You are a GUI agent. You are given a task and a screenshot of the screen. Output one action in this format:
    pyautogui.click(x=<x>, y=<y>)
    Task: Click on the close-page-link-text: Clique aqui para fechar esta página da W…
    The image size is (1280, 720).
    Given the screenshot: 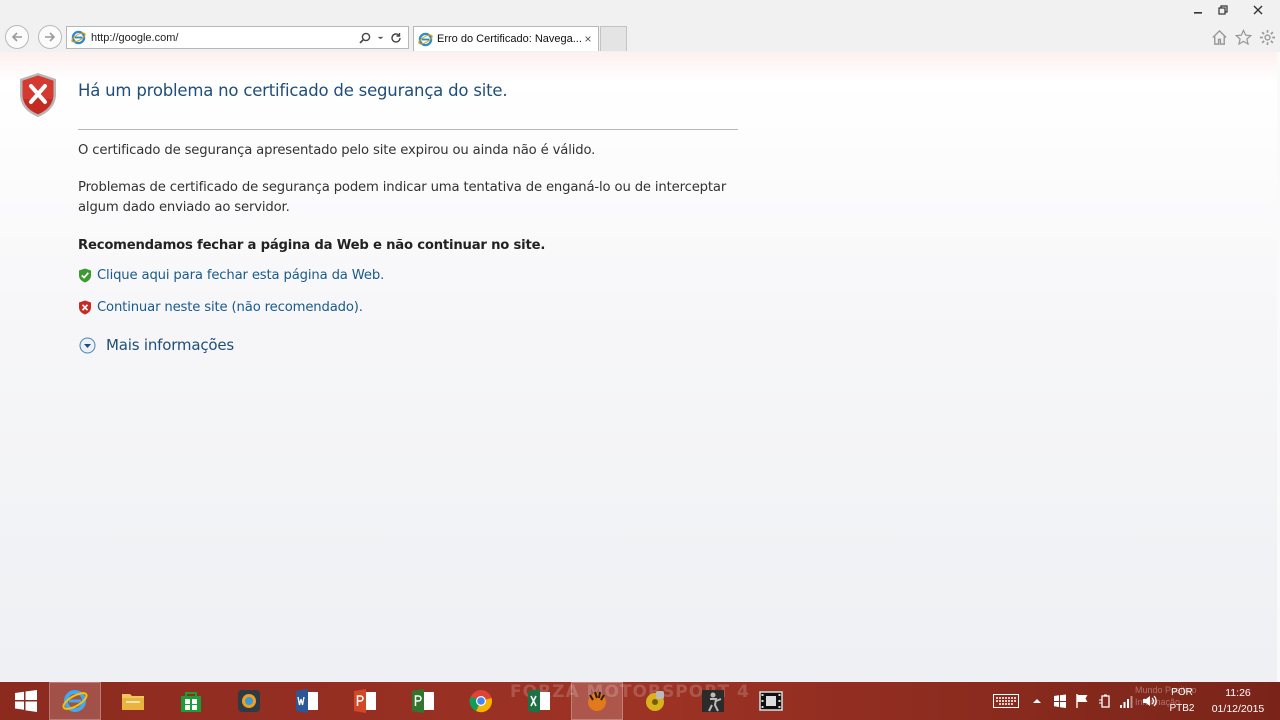 What is the action you would take?
    pyautogui.click(x=240, y=275)
    